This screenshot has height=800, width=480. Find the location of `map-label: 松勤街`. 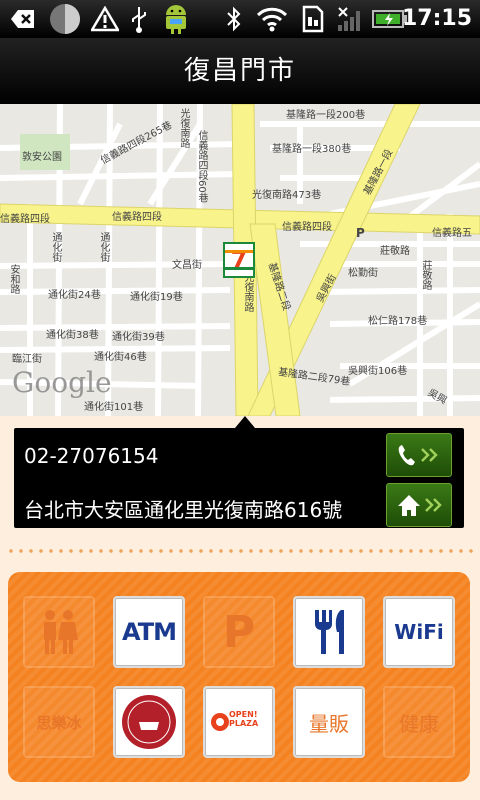

map-label: 松勤街 is located at coordinates (363, 273).